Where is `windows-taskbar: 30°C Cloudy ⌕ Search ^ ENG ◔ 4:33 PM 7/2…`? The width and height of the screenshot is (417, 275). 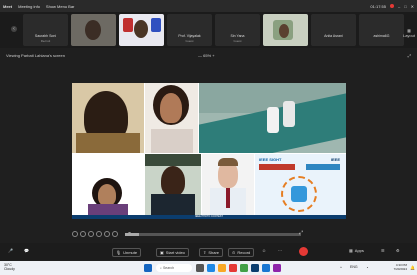 windows-taskbar: 30°C Cloudy ⌕ Search ^ ENG ◔ 4:33 PM 7/2… is located at coordinates (208, 268).